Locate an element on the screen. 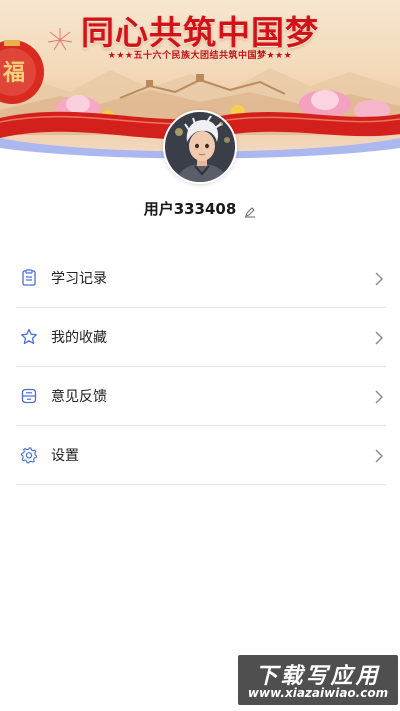 Image resolution: width=400 pixels, height=711 pixels. menu-item-feedback: 意见反馈 is located at coordinates (201, 396).